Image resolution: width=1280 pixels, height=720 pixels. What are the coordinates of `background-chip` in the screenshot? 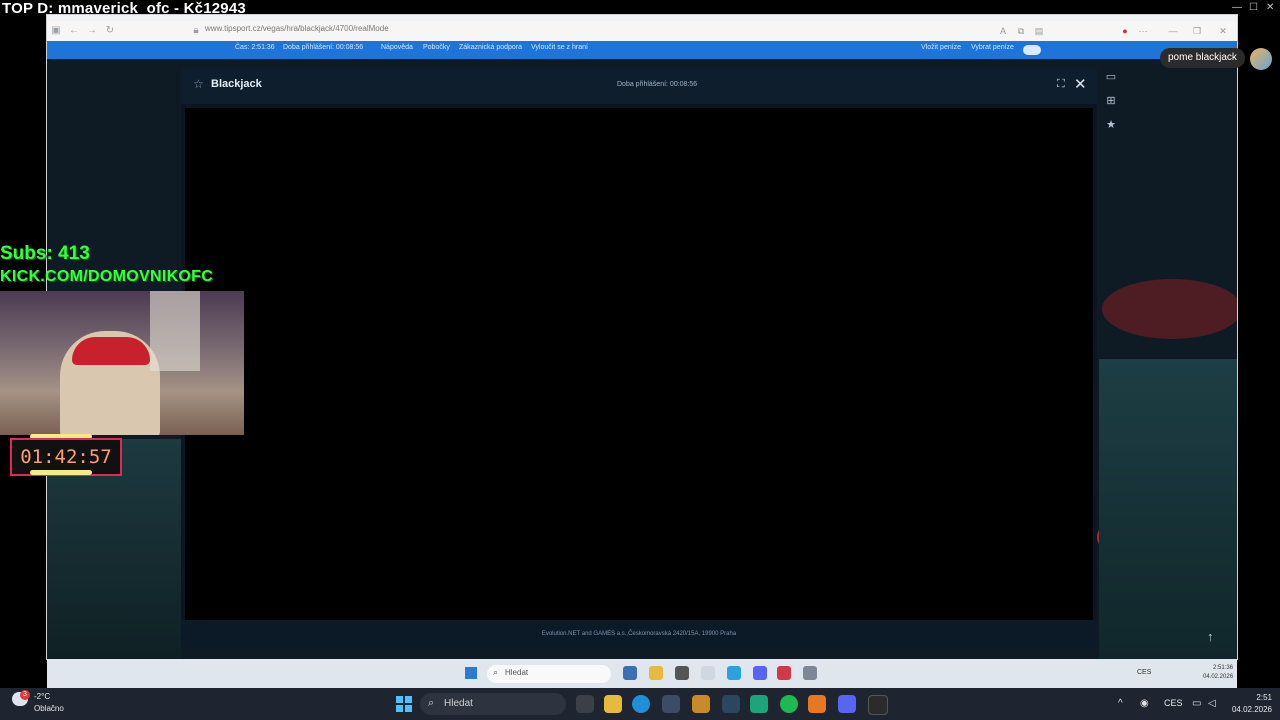 It's located at (1169, 309).